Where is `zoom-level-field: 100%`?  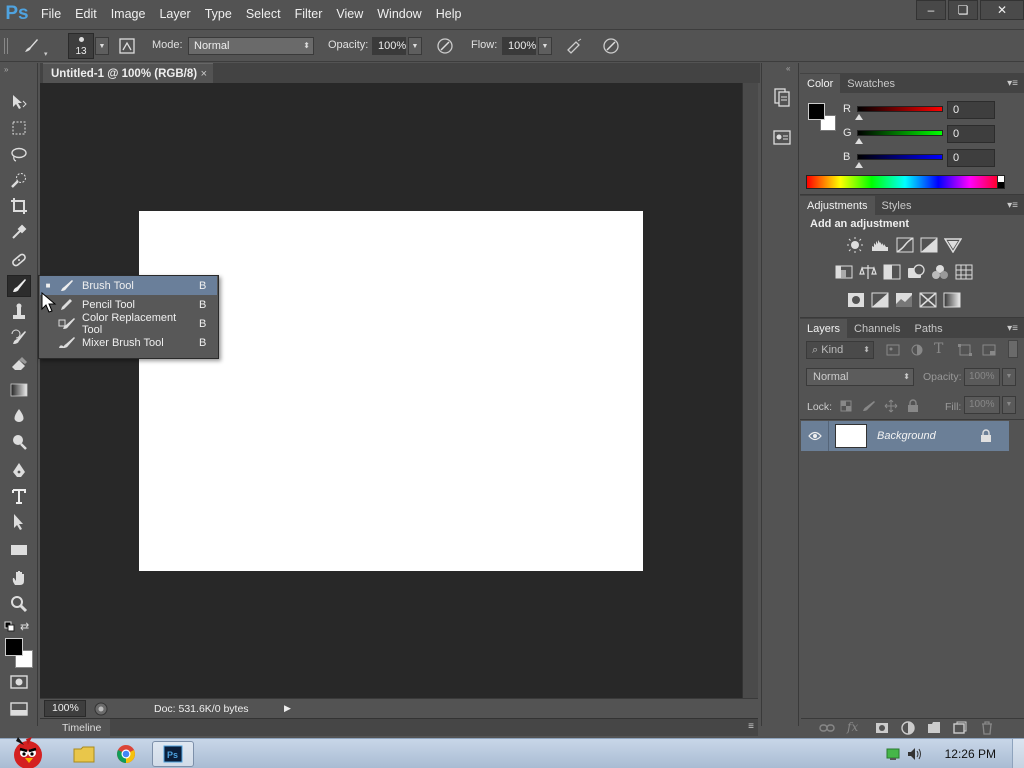
zoom-level-field: 100% is located at coordinates (65, 708).